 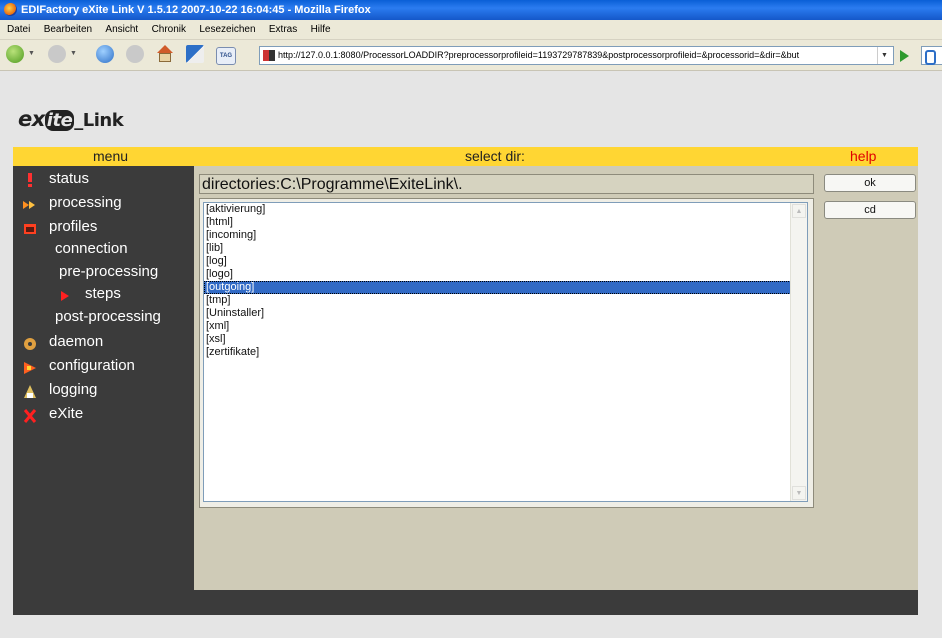 I want to click on x-icon, so click(x=30, y=416).